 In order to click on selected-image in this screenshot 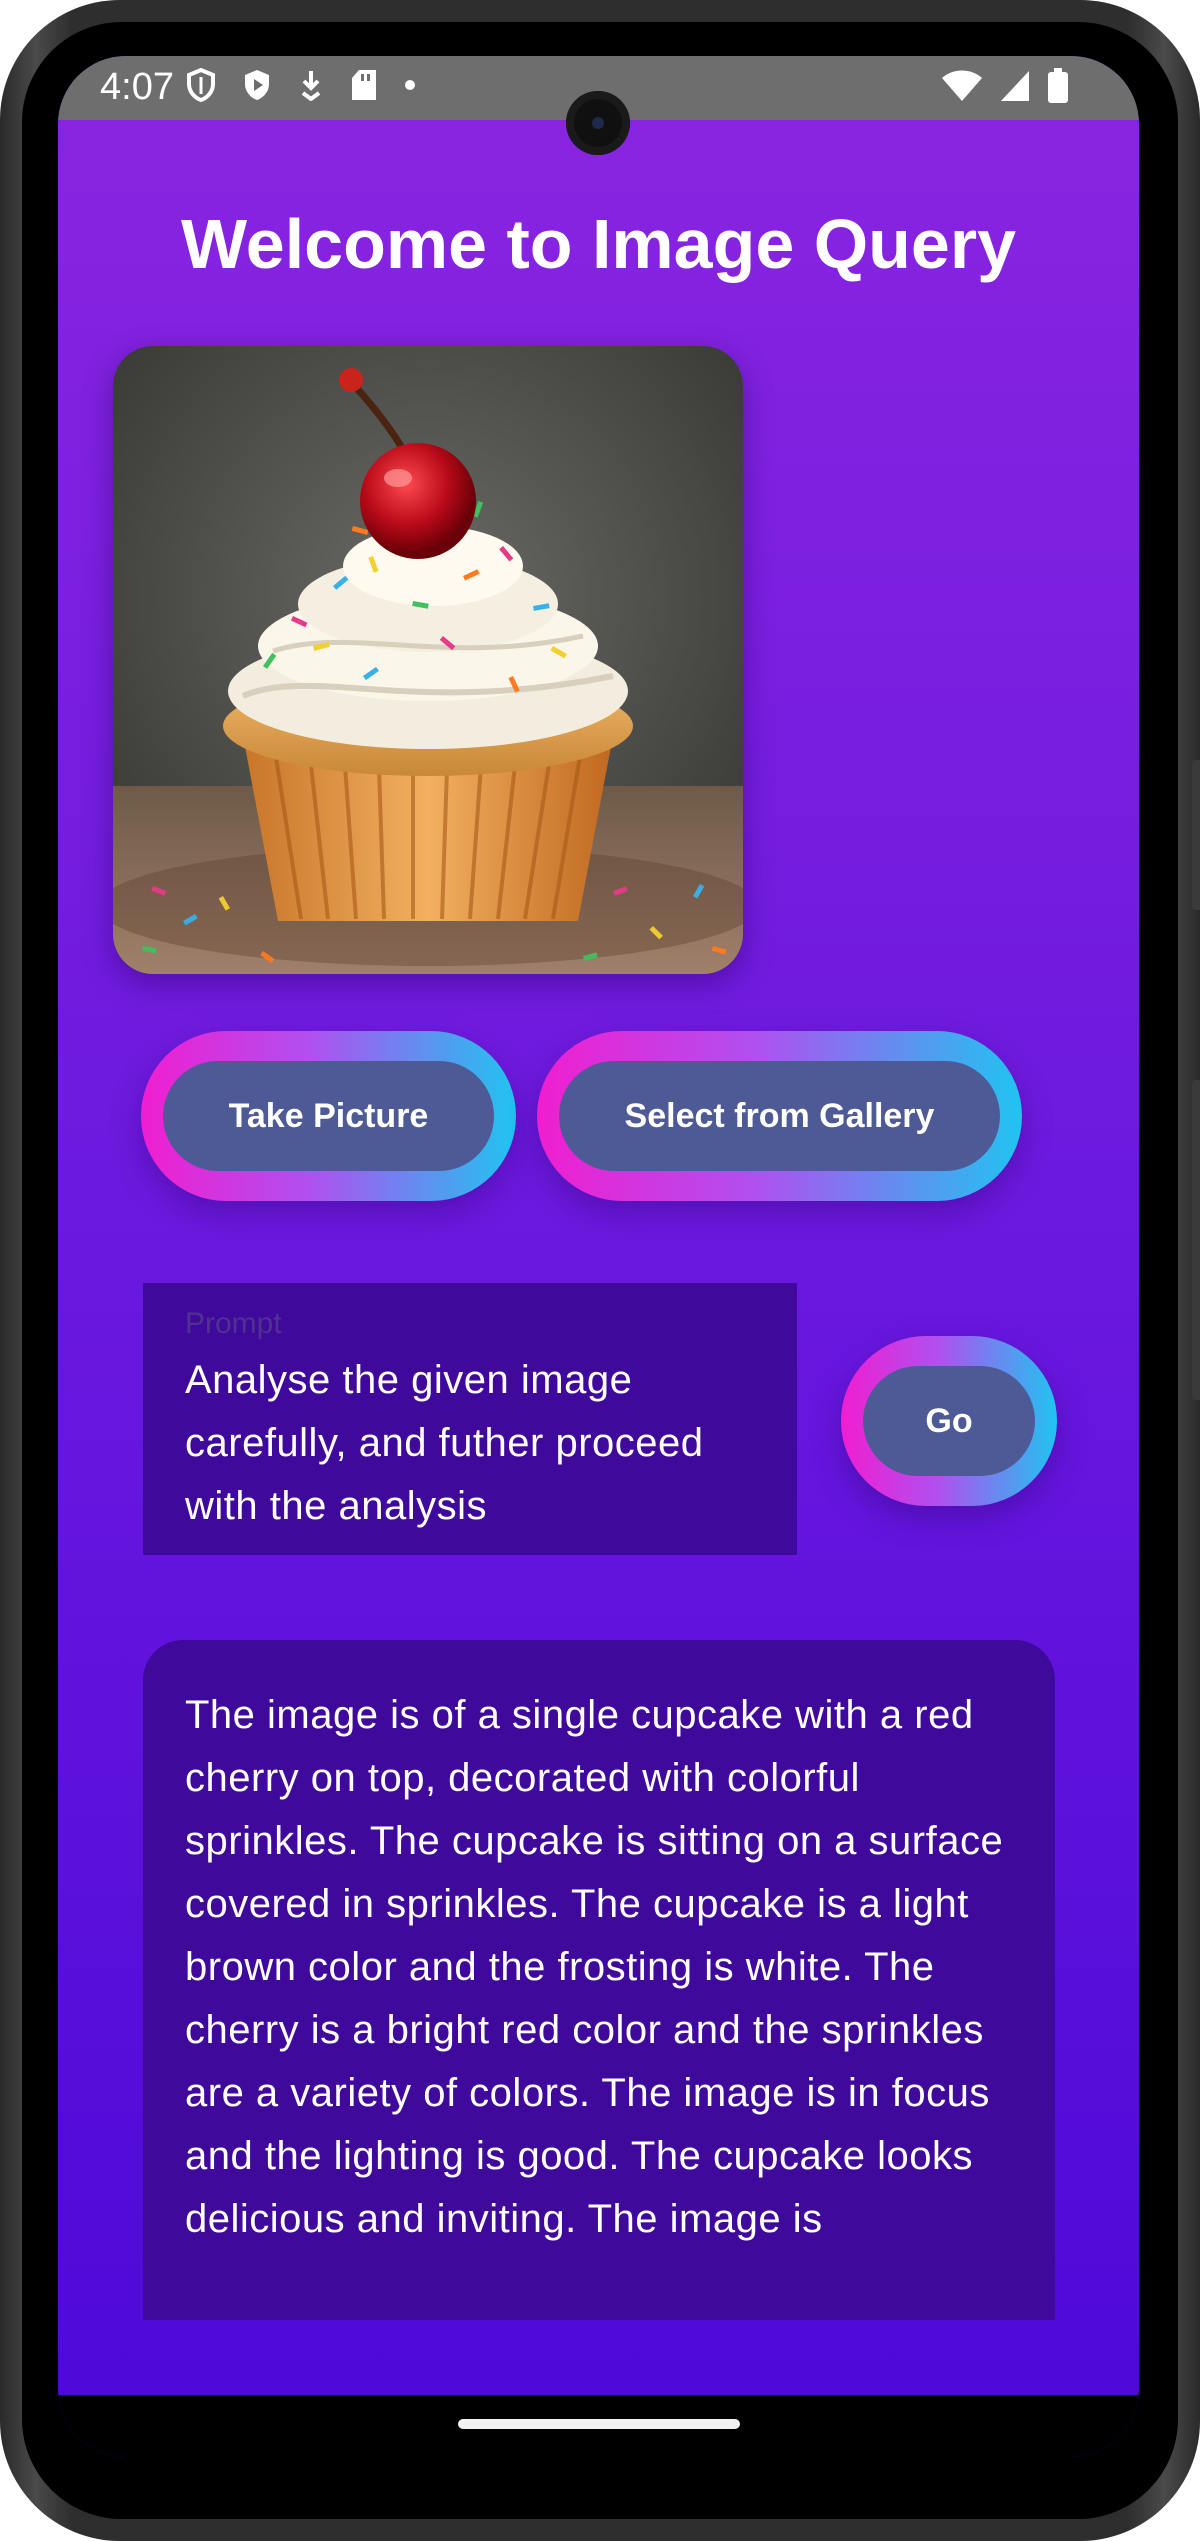, I will do `click(428, 660)`.